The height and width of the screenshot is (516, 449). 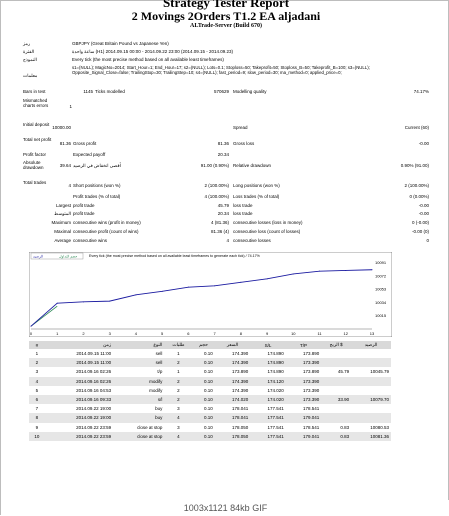 What do you see at coordinates (379, 427) in the screenshot?
I see `table-cell: 10080.53` at bounding box center [379, 427].